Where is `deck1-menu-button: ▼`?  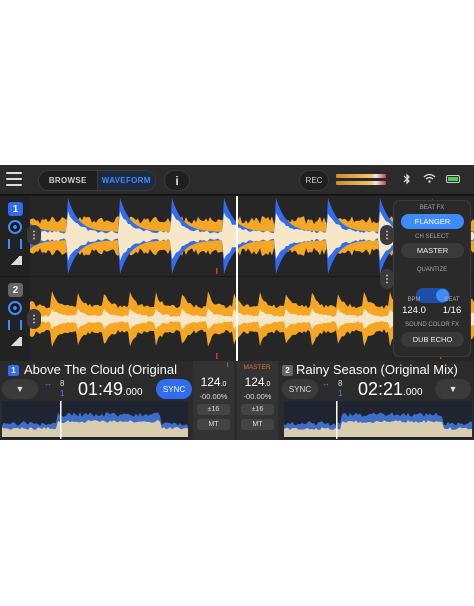
deck1-menu-button: ▼ is located at coordinates (20, 389).